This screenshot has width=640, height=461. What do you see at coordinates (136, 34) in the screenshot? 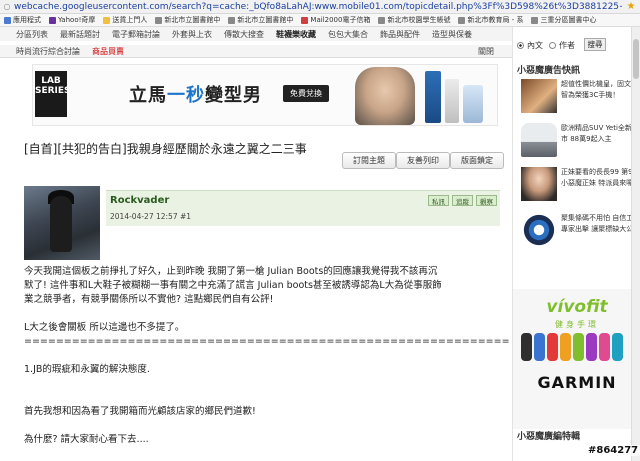
I see `nav-item: 電子郵箱討論` at bounding box center [136, 34].